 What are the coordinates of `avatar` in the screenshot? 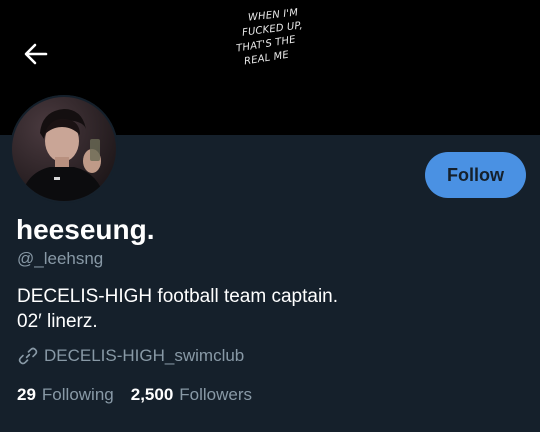 It's located at (64, 149).